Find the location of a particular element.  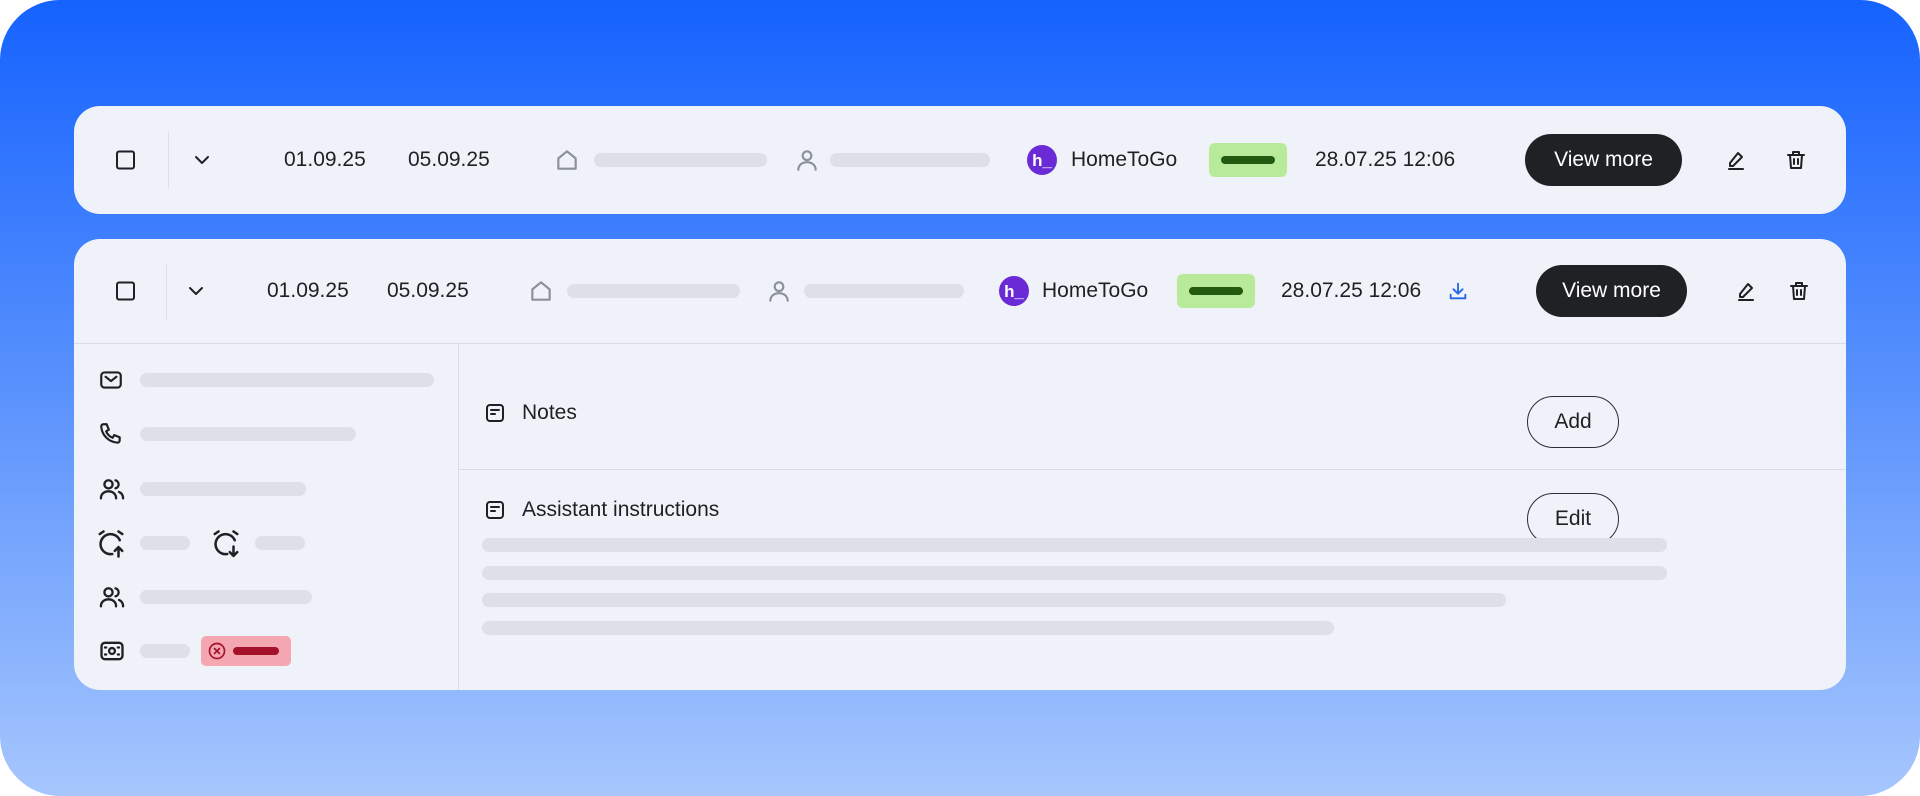

email-placeholder is located at coordinates (287, 380).